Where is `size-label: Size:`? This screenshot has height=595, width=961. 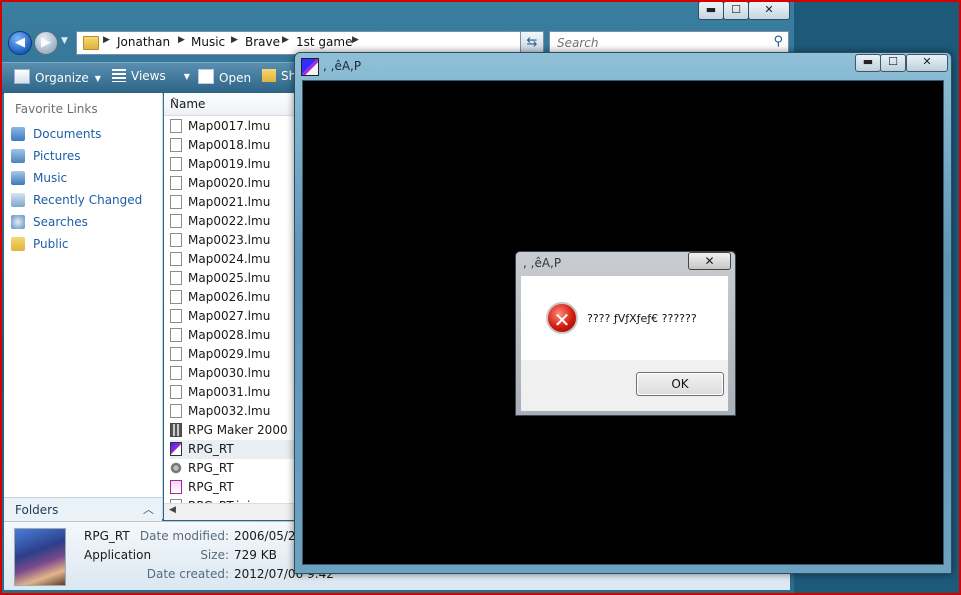
size-label: Size: is located at coordinates (214, 555).